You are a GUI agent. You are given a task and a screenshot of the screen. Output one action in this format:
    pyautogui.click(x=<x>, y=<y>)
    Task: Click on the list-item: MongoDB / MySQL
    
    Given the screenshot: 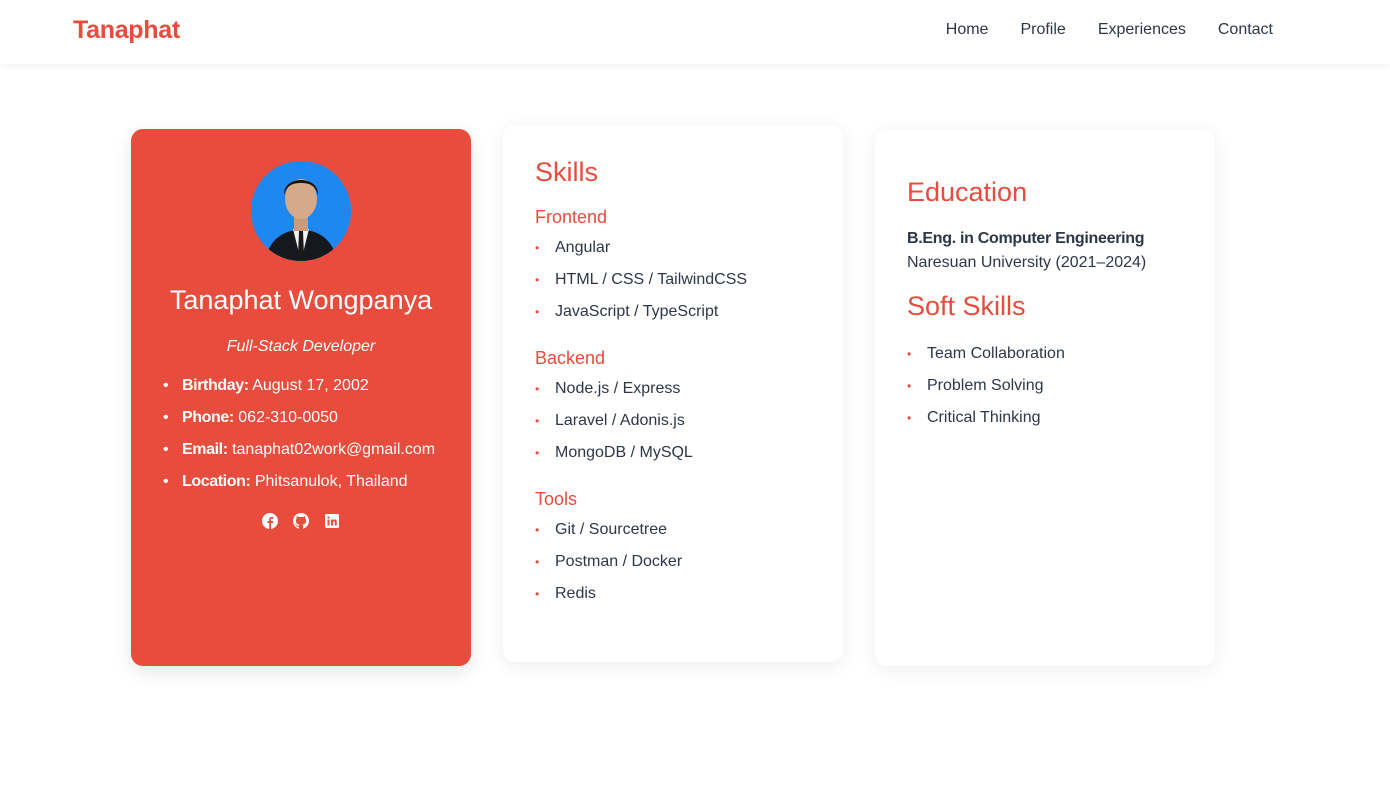 What is the action you would take?
    pyautogui.click(x=614, y=458)
    